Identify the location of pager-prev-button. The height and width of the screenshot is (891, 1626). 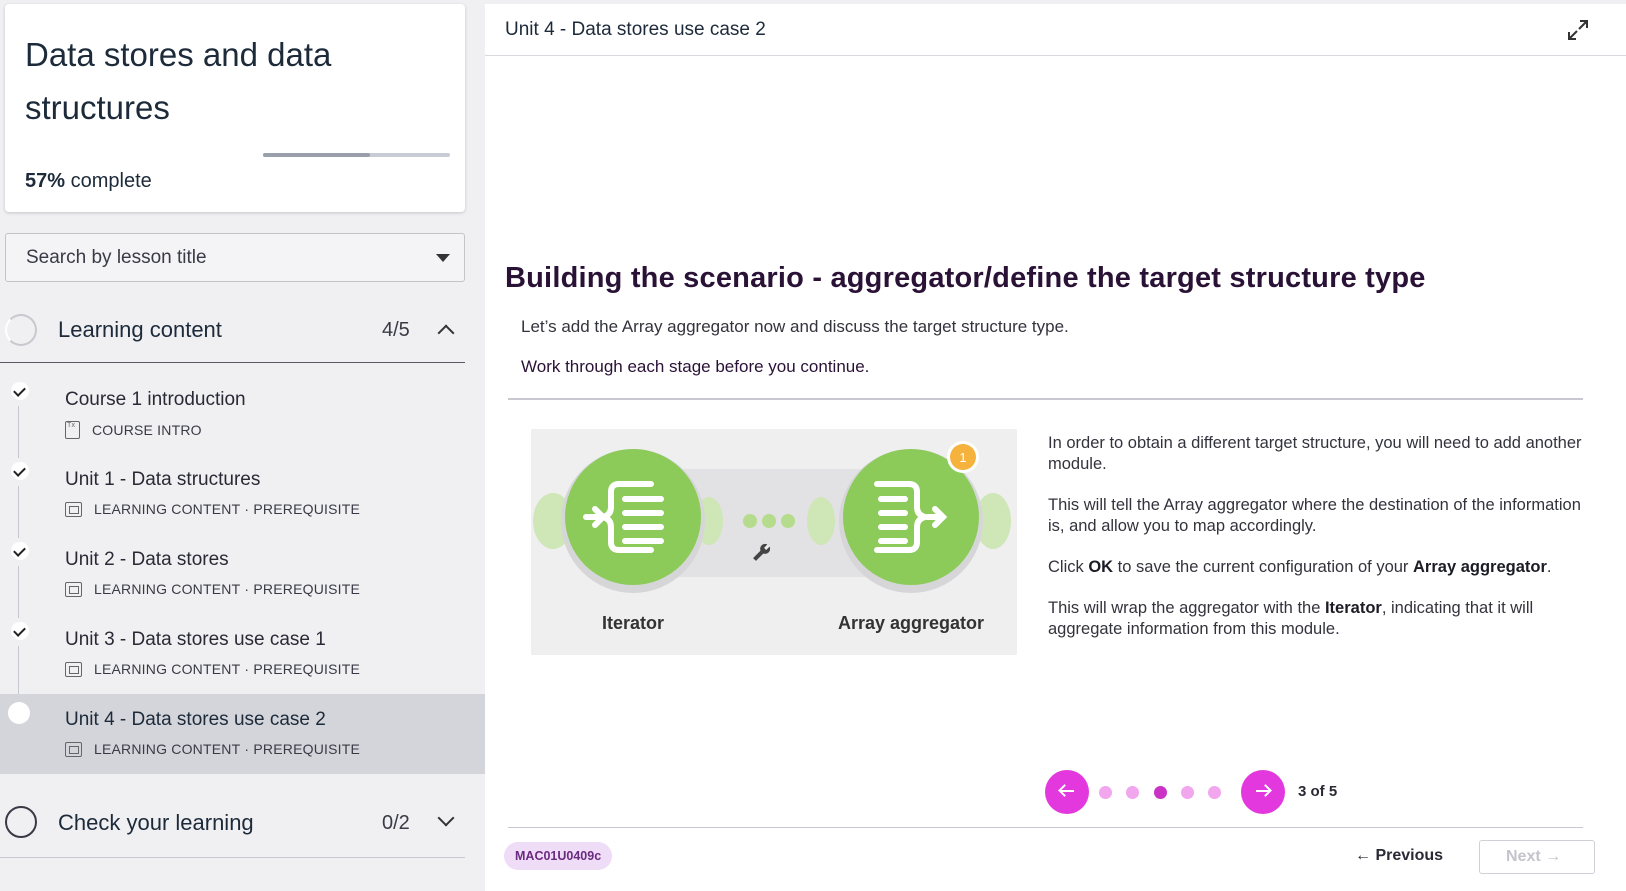
(1067, 792).